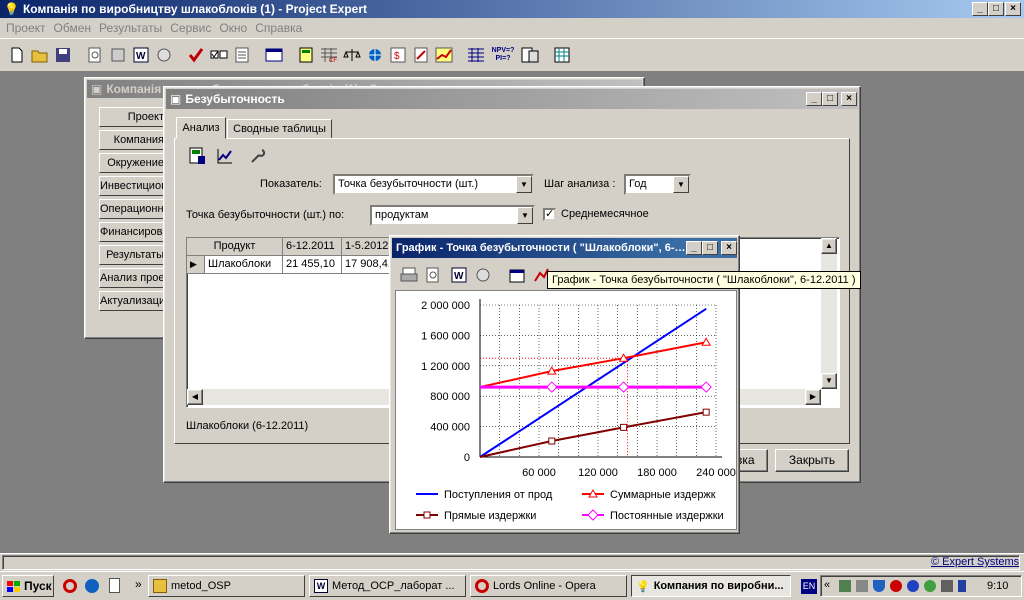  Describe the element at coordinates (201, 128) in the screenshot. I see `tab-analysis: Анализ` at that location.